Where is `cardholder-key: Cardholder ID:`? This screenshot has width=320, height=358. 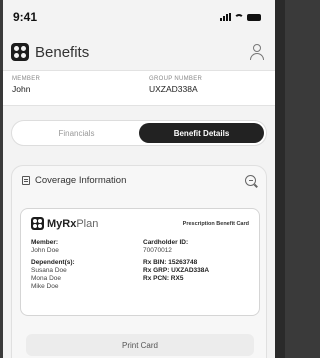 cardholder-key: Cardholder ID: is located at coordinates (166, 242).